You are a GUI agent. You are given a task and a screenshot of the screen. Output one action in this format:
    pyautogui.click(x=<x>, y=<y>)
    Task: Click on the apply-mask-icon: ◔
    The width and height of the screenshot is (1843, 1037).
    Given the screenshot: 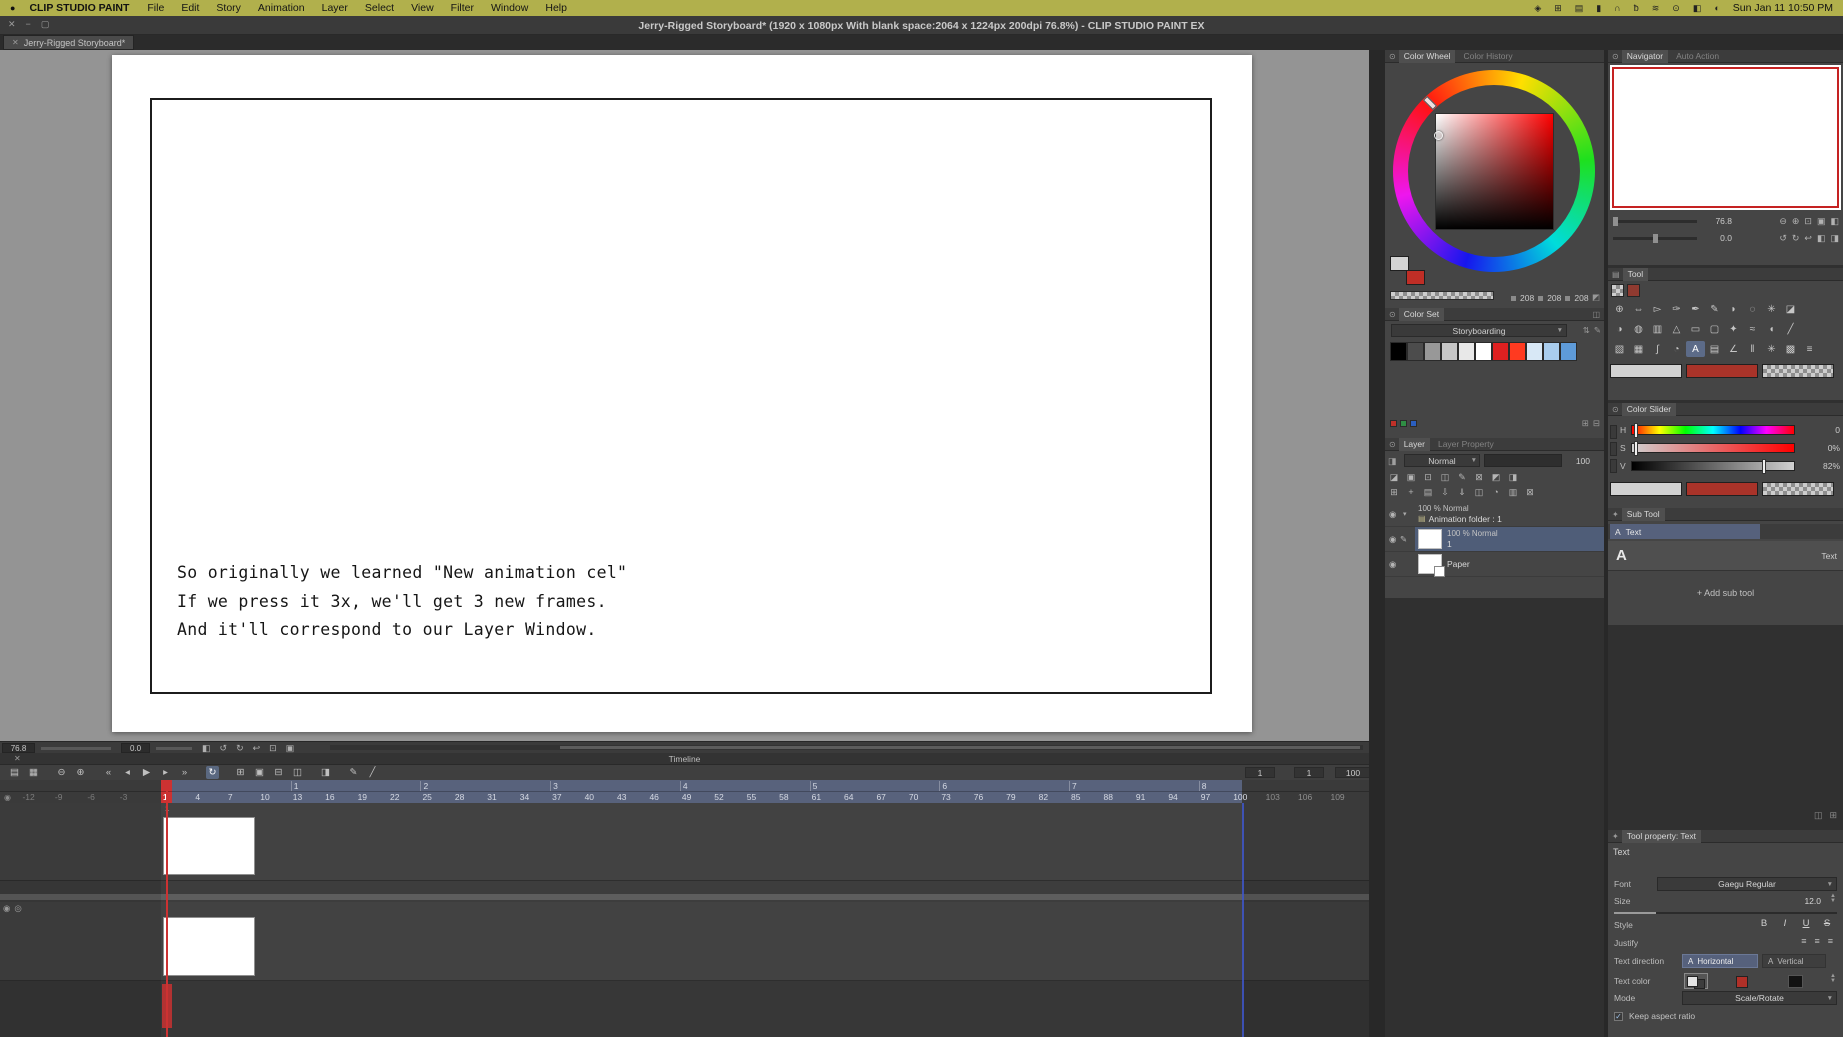 What is the action you would take?
    pyautogui.click(x=1496, y=492)
    